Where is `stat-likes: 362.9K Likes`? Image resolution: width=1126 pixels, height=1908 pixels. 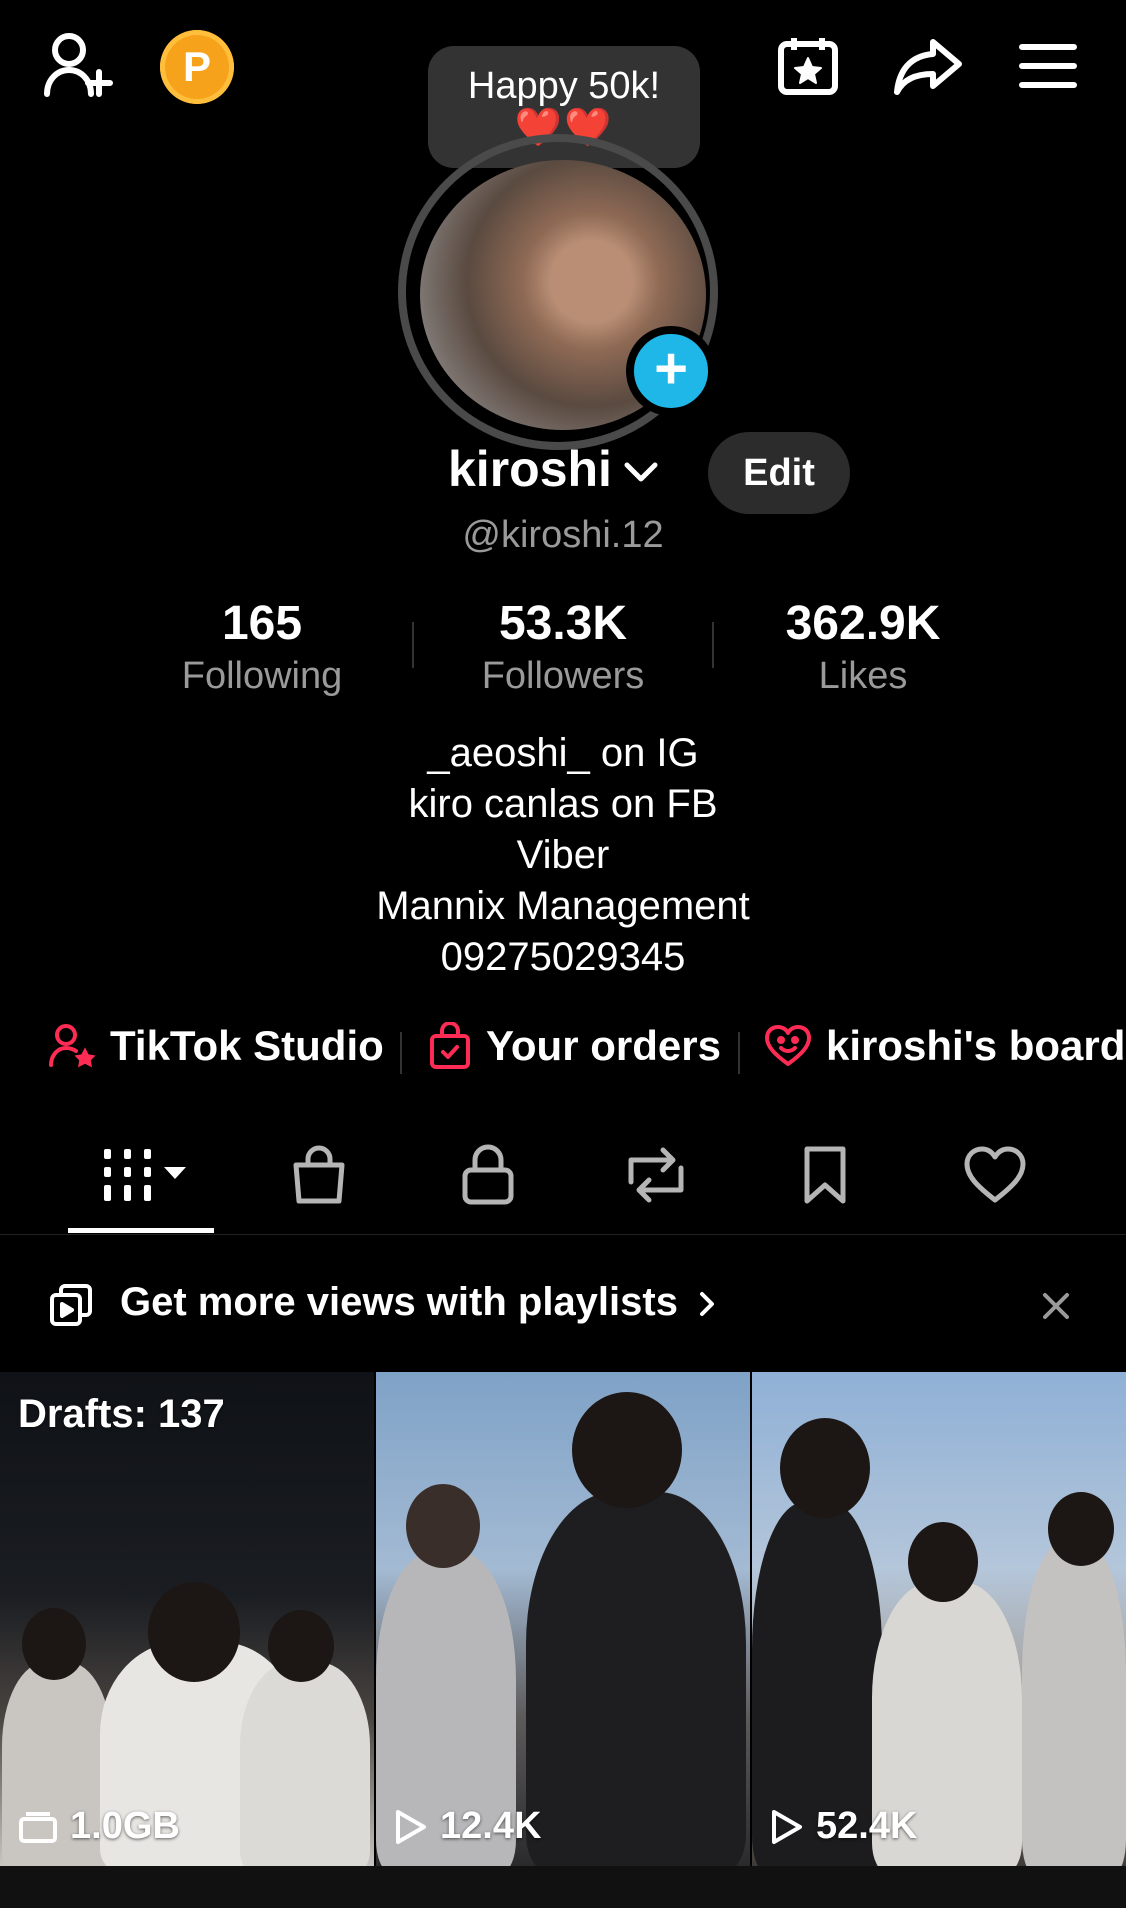
stat-likes: 362.9K Likes is located at coordinates (863, 647).